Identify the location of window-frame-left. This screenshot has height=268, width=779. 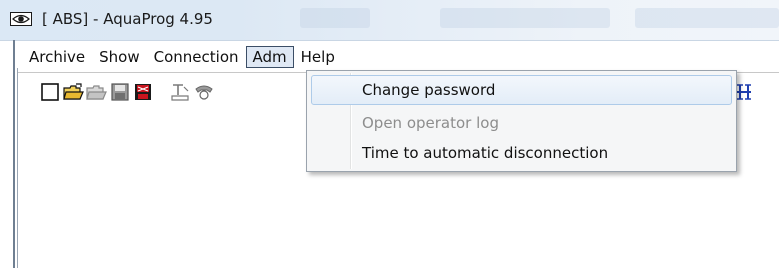
(14, 154).